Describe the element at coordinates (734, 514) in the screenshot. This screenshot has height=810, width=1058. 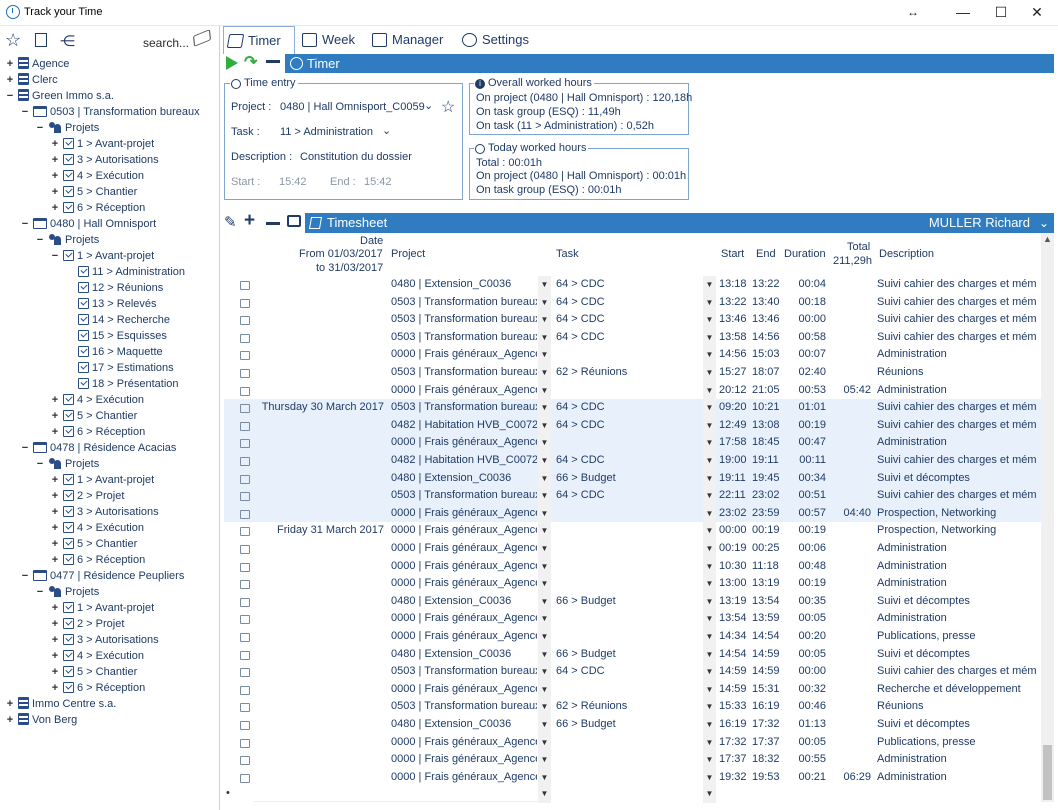
I see `start-cell: 23:02` at that location.